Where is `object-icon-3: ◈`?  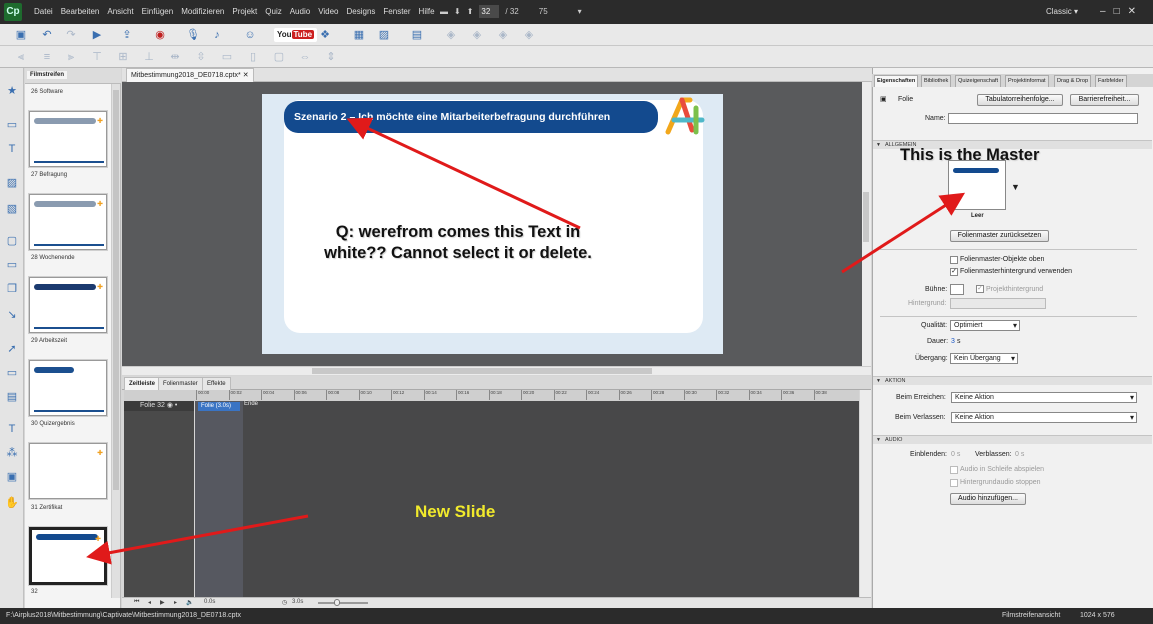
object-icon-3: ◈ is located at coordinates (503, 35).